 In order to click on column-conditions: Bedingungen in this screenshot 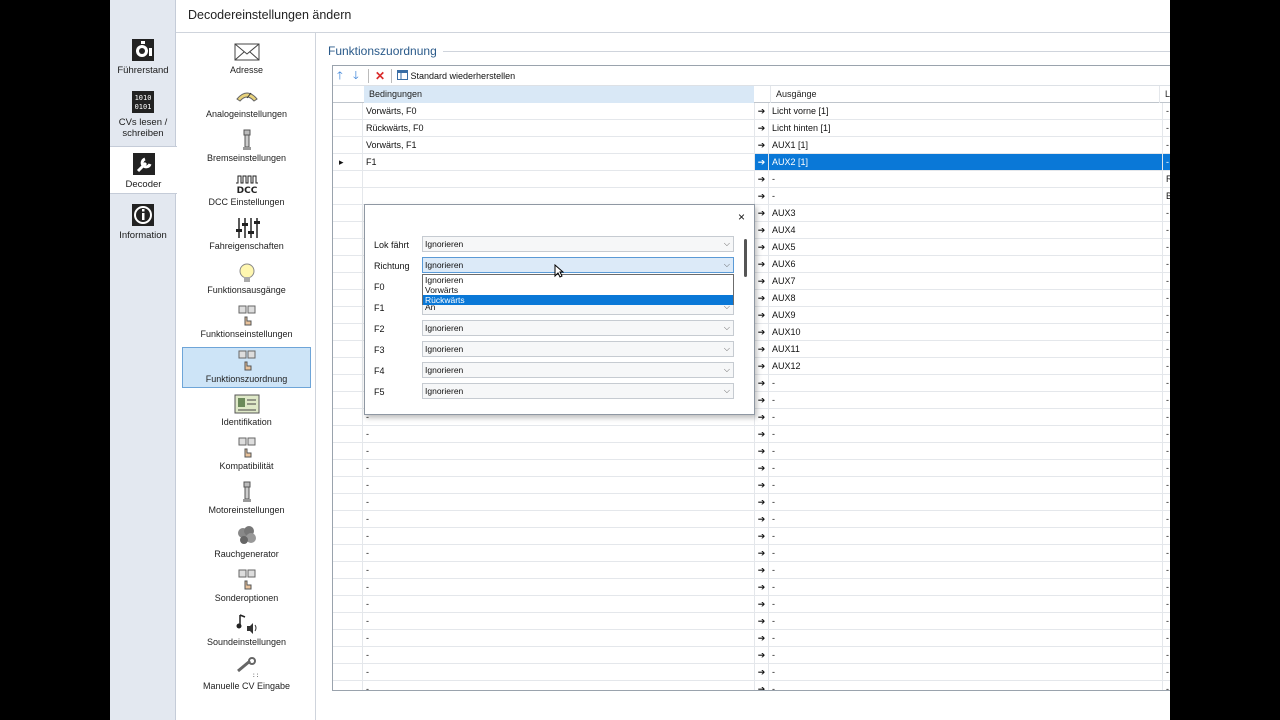, I will do `click(559, 94)`.